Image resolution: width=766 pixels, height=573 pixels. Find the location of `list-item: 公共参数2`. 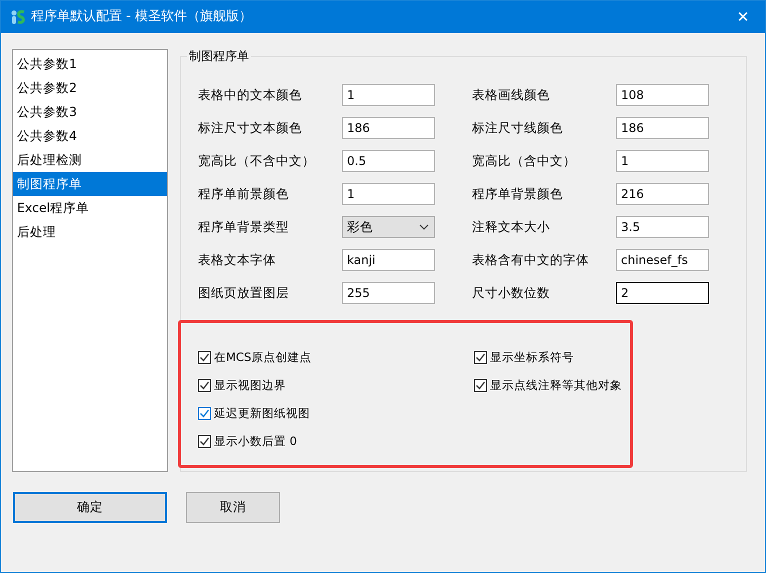

list-item: 公共参数2 is located at coordinates (90, 88).